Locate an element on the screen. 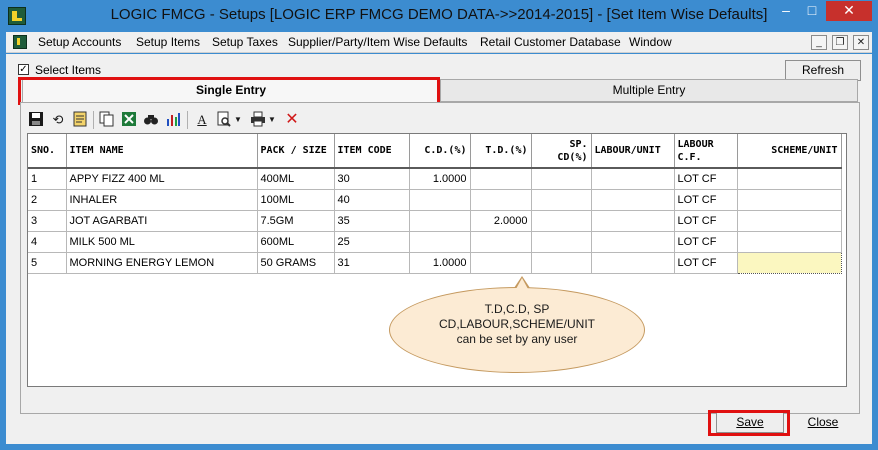  excel-icon is located at coordinates (129, 120).